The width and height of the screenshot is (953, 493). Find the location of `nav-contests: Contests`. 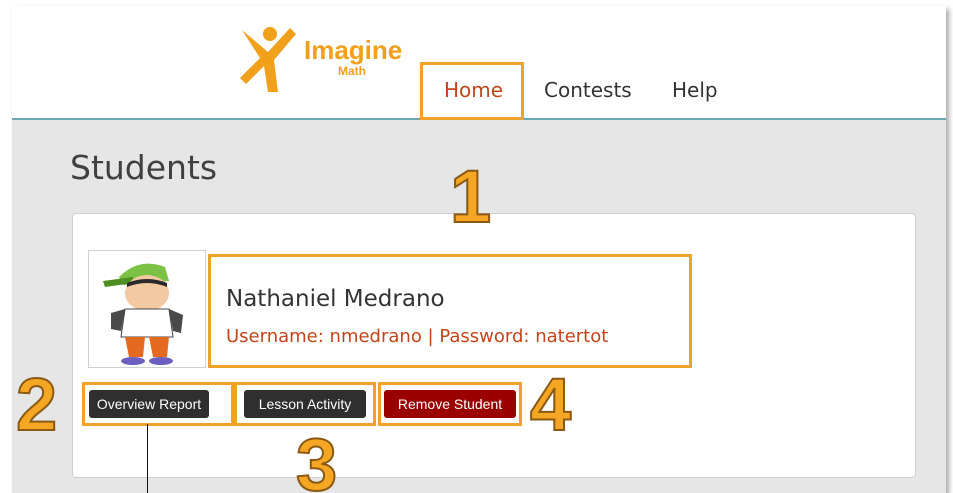

nav-contests: Contests is located at coordinates (588, 90).